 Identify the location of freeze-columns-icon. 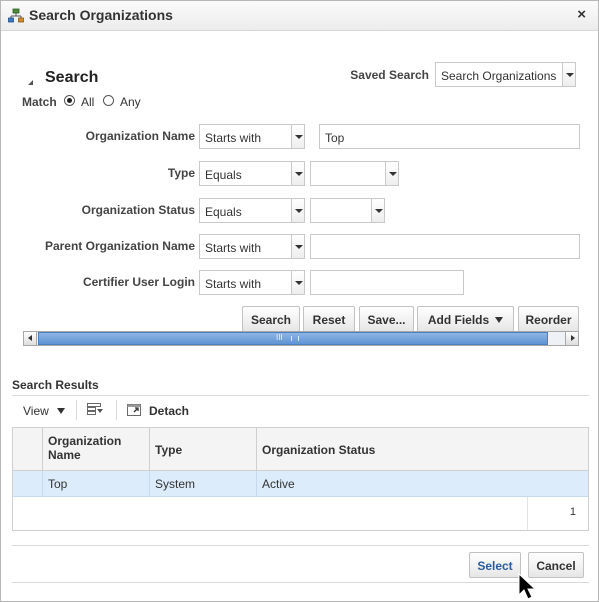
(95, 410).